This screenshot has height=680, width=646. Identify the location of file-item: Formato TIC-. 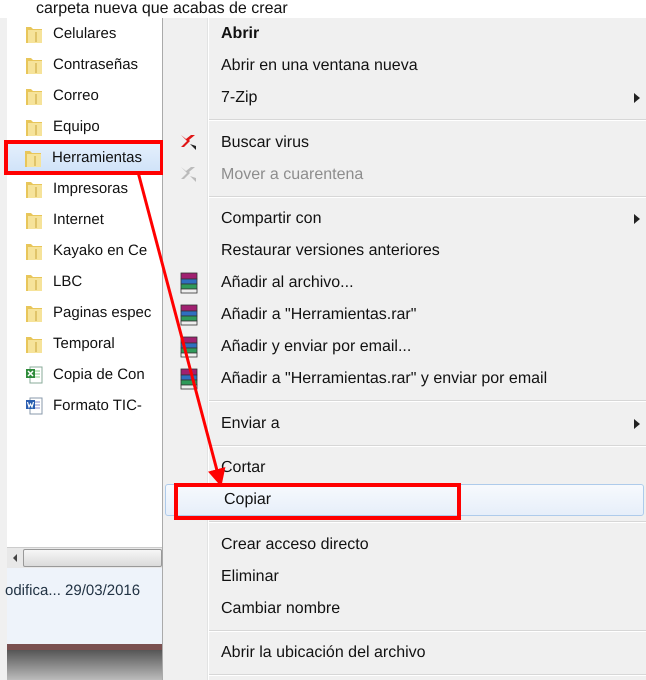
(84, 405).